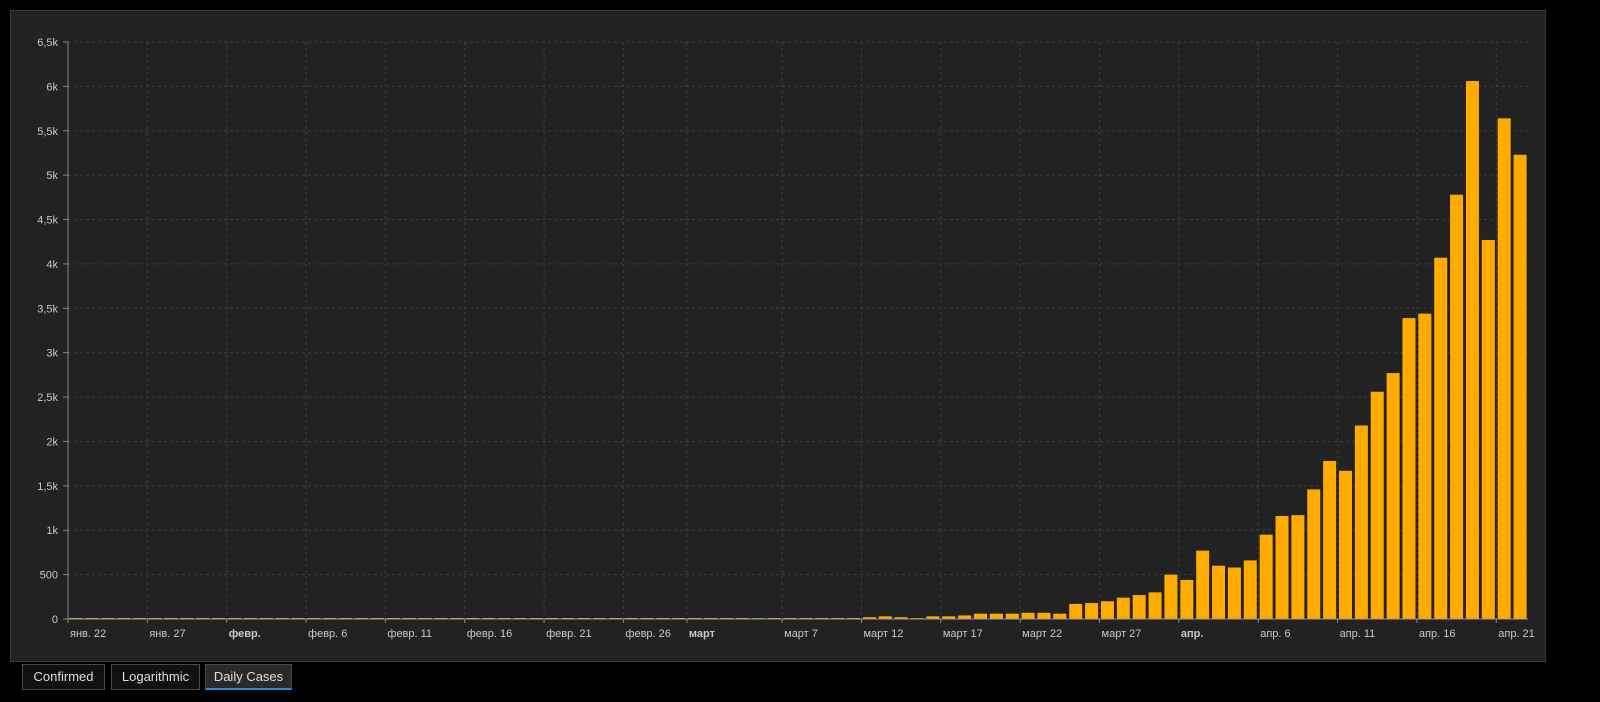 This screenshot has width=1600, height=702. Describe the element at coordinates (1275, 634) in the screenshot. I see `x-tick-label: апр. 6` at that location.